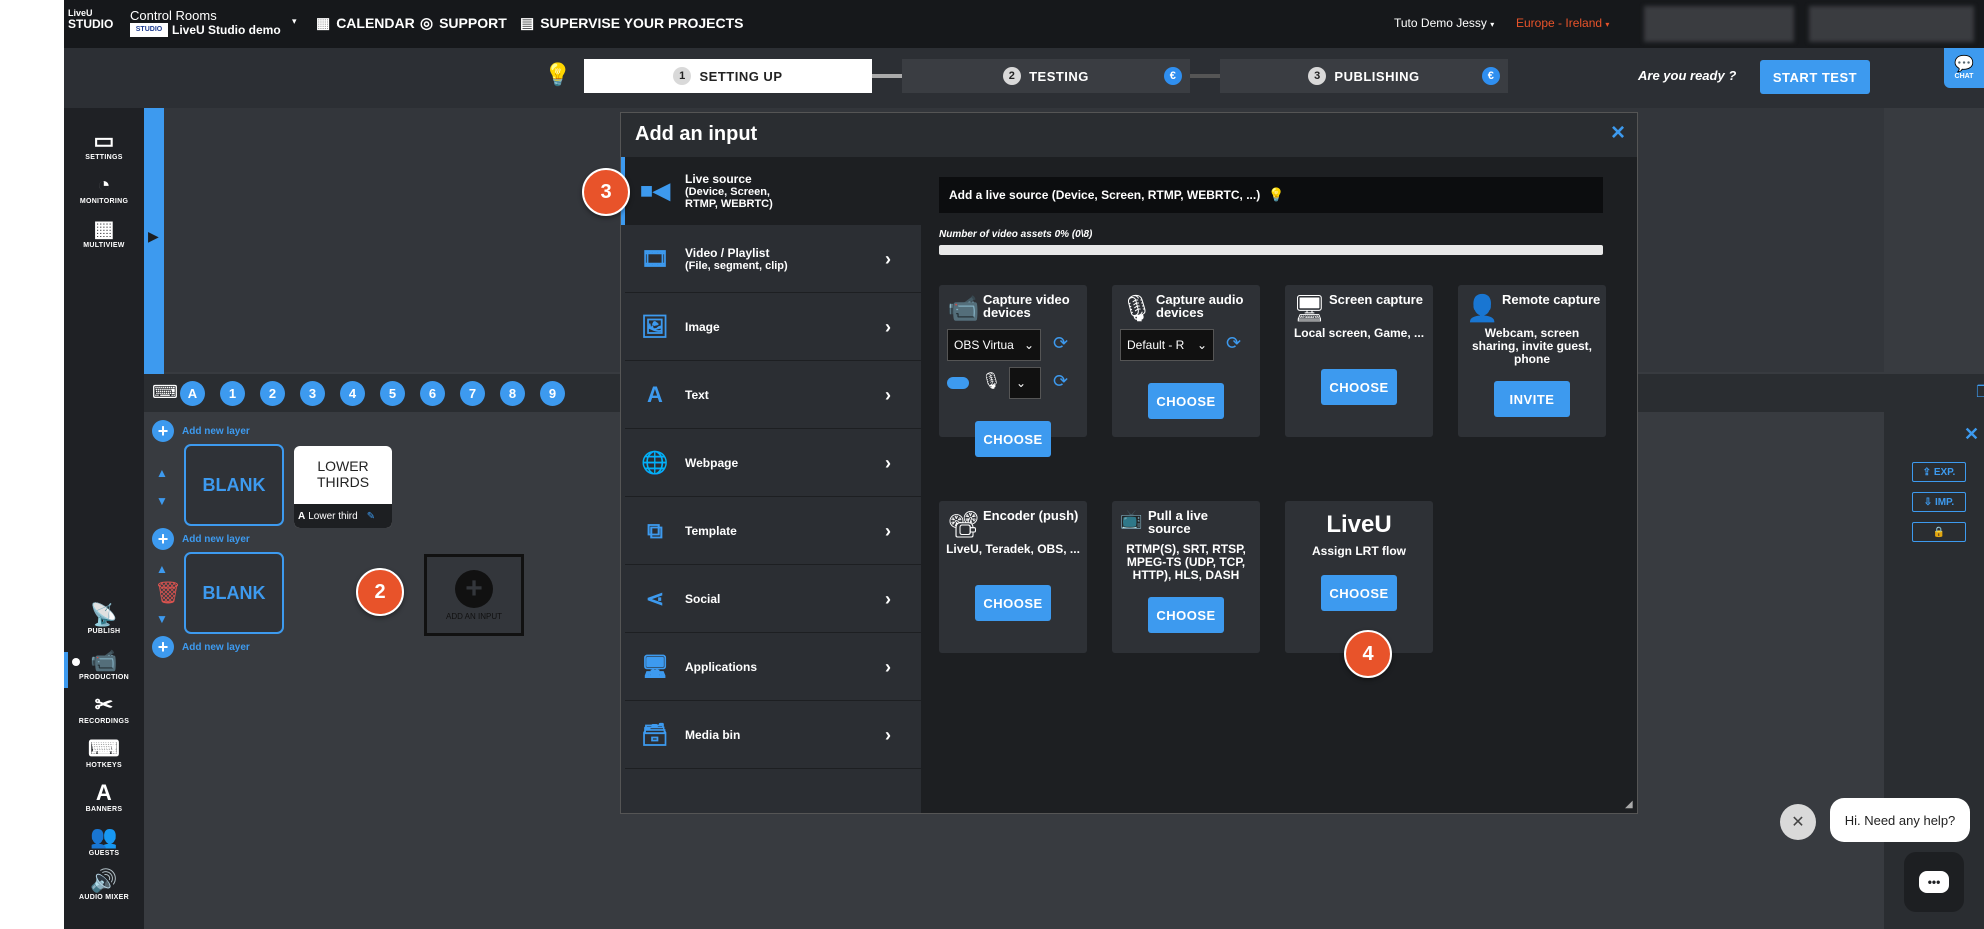 The image size is (1984, 929). What do you see at coordinates (90, 23) in the screenshot?
I see `logo: LiveU STUDIO` at bounding box center [90, 23].